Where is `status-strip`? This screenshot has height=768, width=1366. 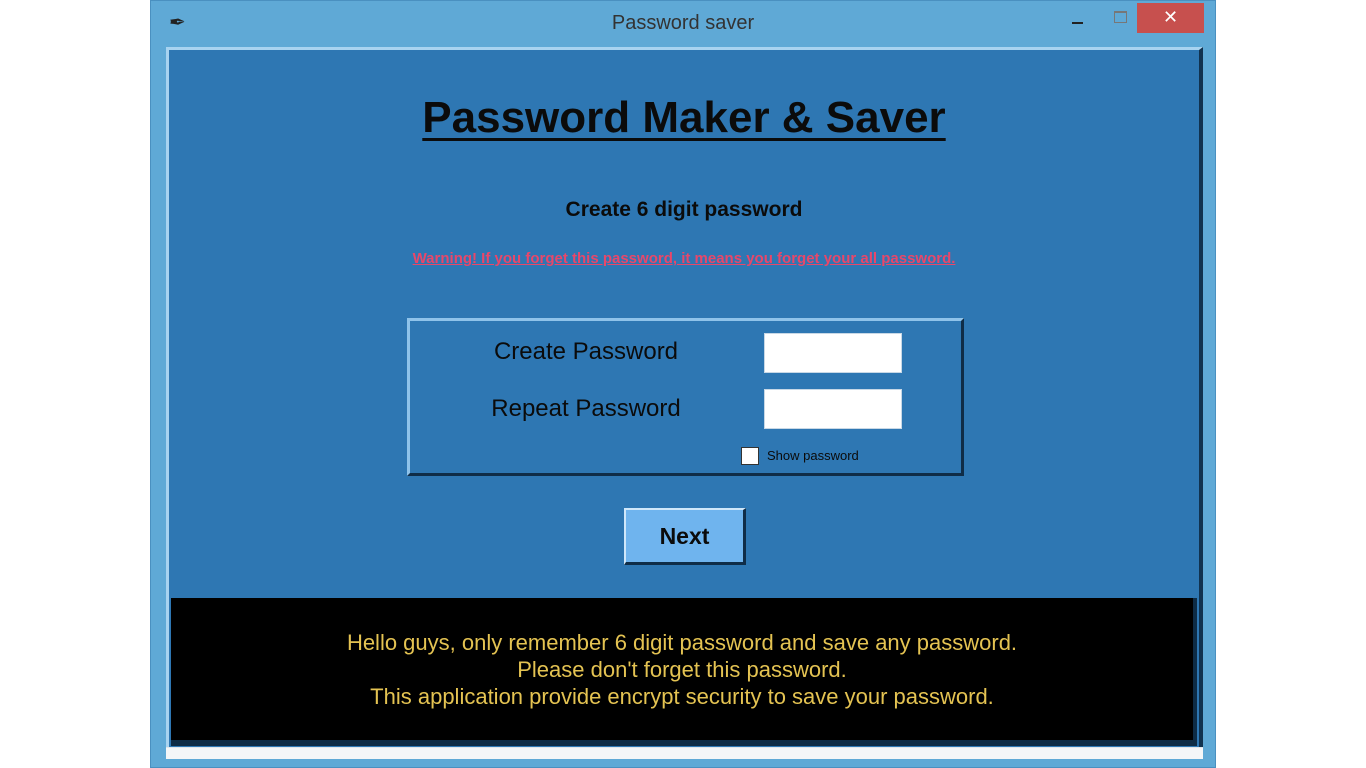 status-strip is located at coordinates (684, 753).